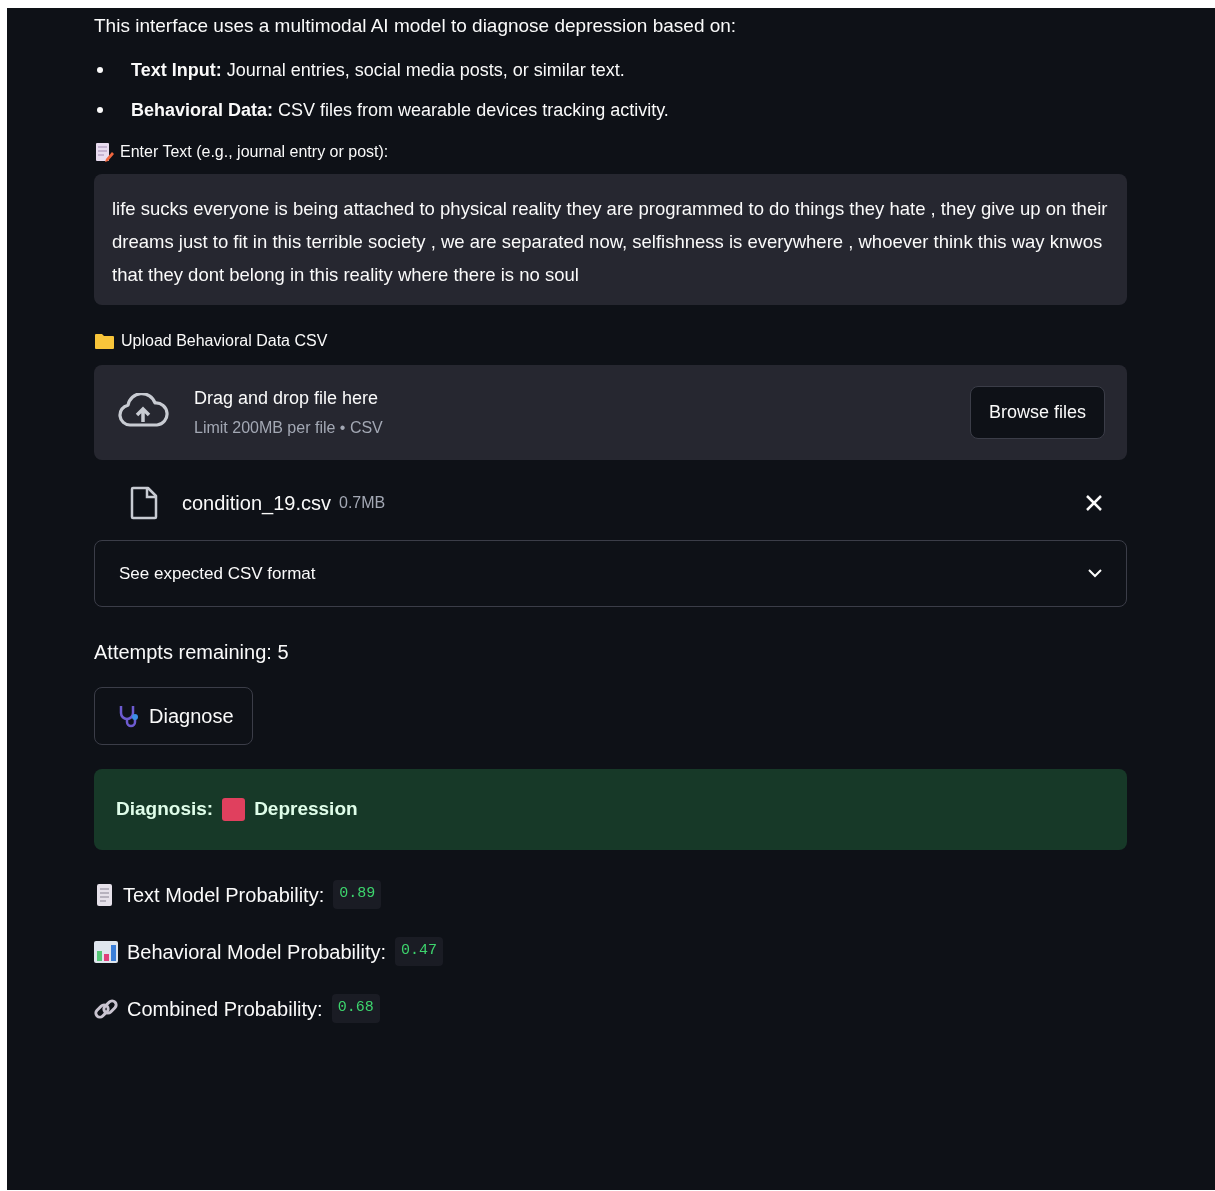  I want to click on diagnose-button: Diagnose, so click(173, 716).